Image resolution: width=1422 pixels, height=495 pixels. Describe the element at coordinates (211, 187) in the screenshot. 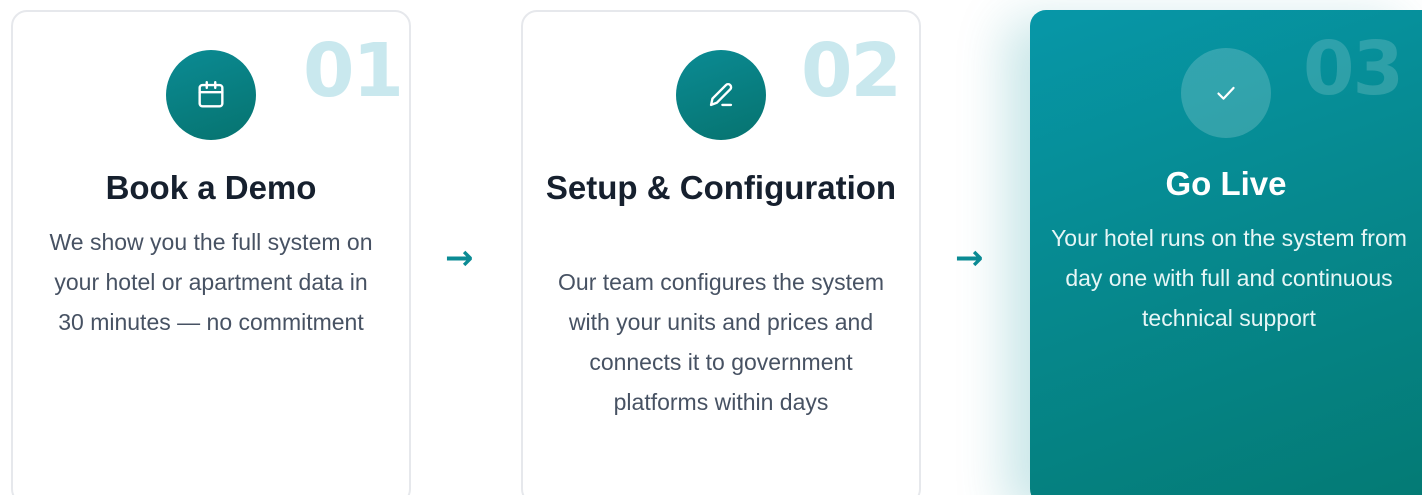

I see `step-title: Book a Demo` at that location.